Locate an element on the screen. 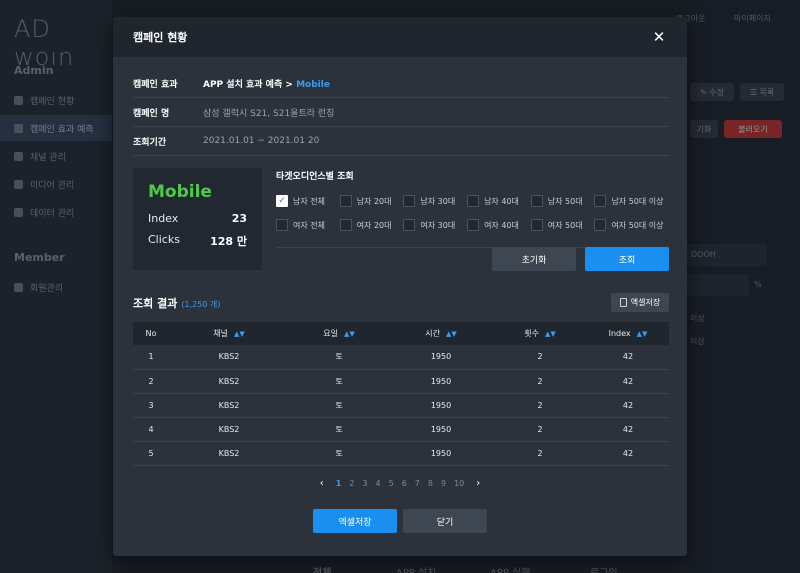 Image resolution: width=800 pixels, height=573 pixels. page-number: 4 is located at coordinates (378, 483).